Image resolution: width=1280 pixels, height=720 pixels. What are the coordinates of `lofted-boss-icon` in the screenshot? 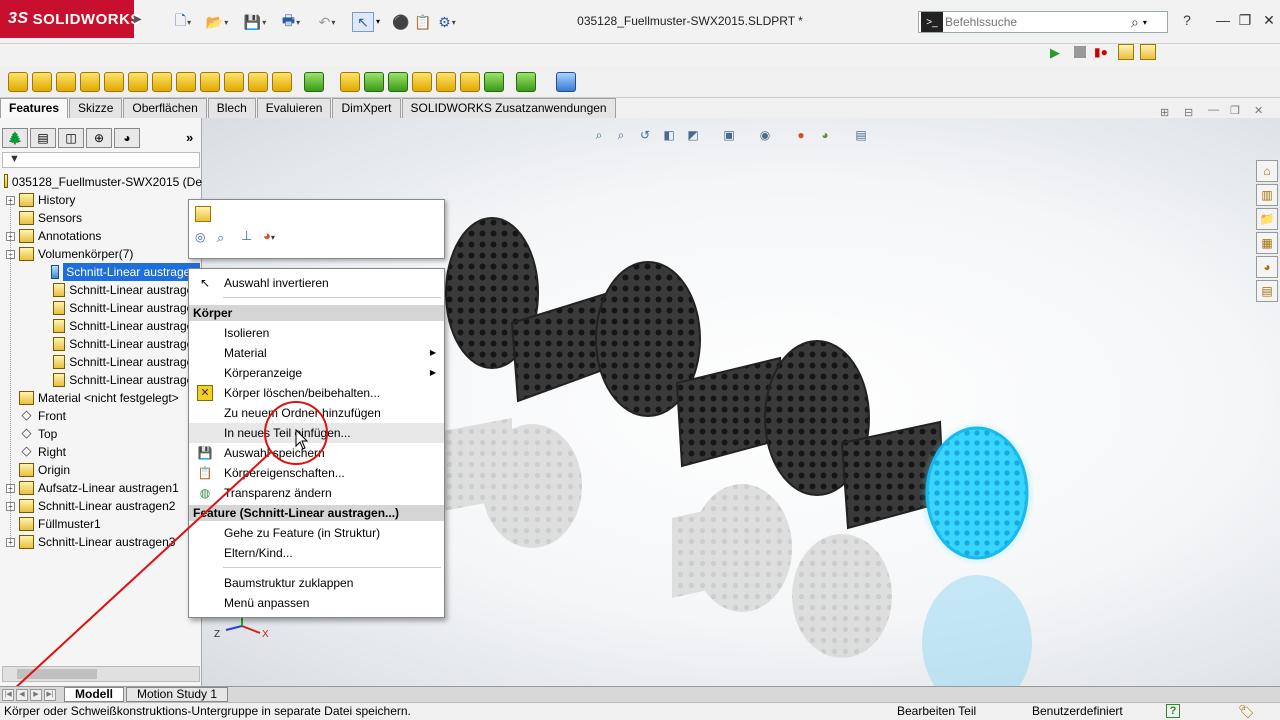 It's located at (90, 82).